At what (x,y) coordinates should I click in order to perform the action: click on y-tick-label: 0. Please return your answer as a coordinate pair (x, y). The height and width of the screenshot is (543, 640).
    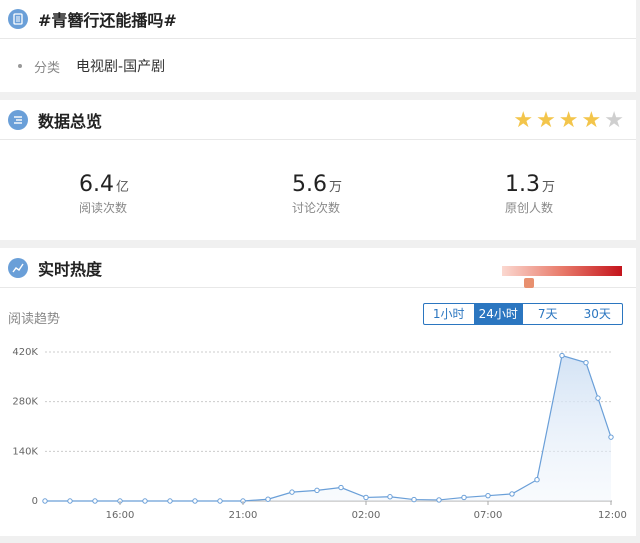
    Looking at the image, I should click on (35, 501).